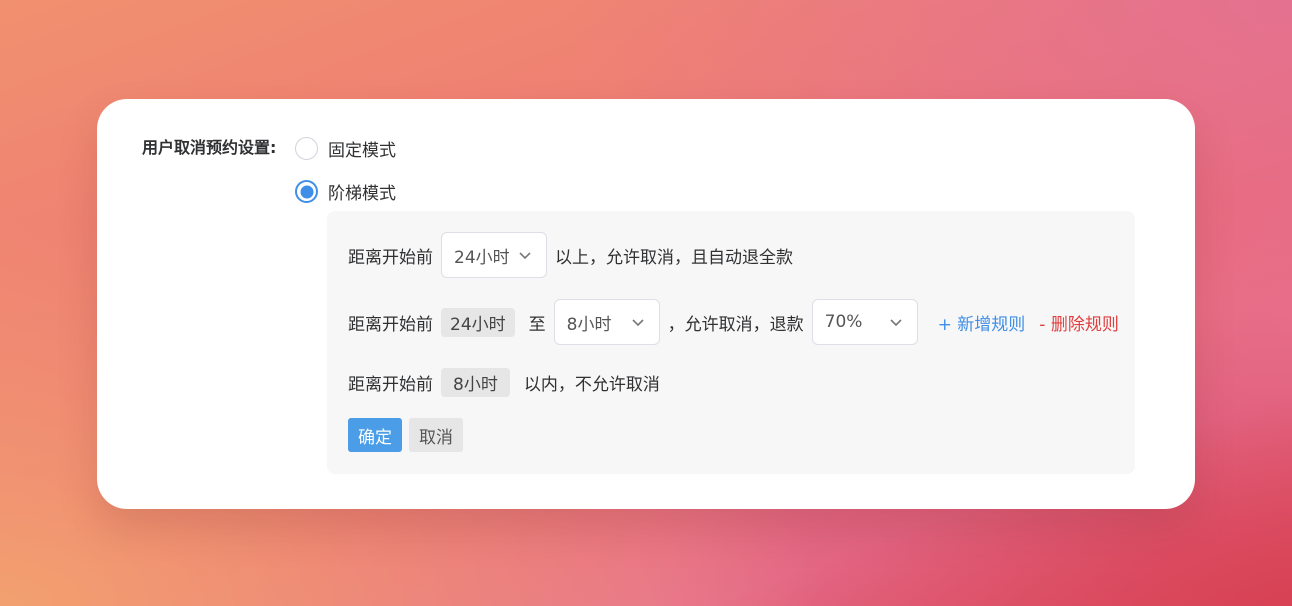  I want to click on radio-circle-tiered, so click(306, 191).